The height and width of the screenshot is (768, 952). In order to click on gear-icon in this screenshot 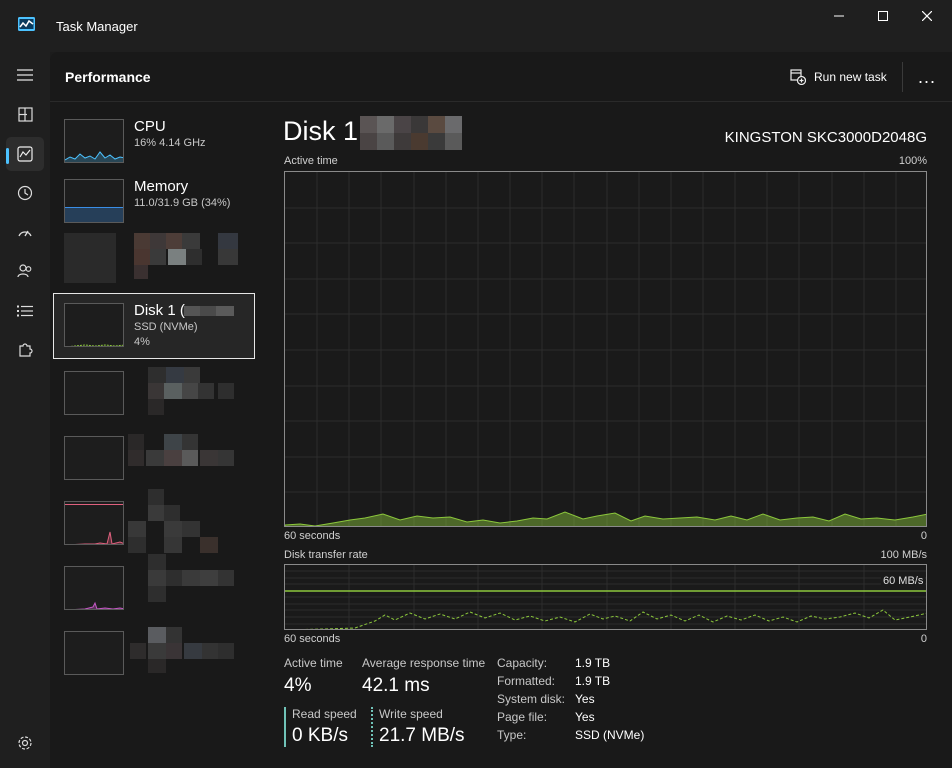, I will do `click(25, 743)`.